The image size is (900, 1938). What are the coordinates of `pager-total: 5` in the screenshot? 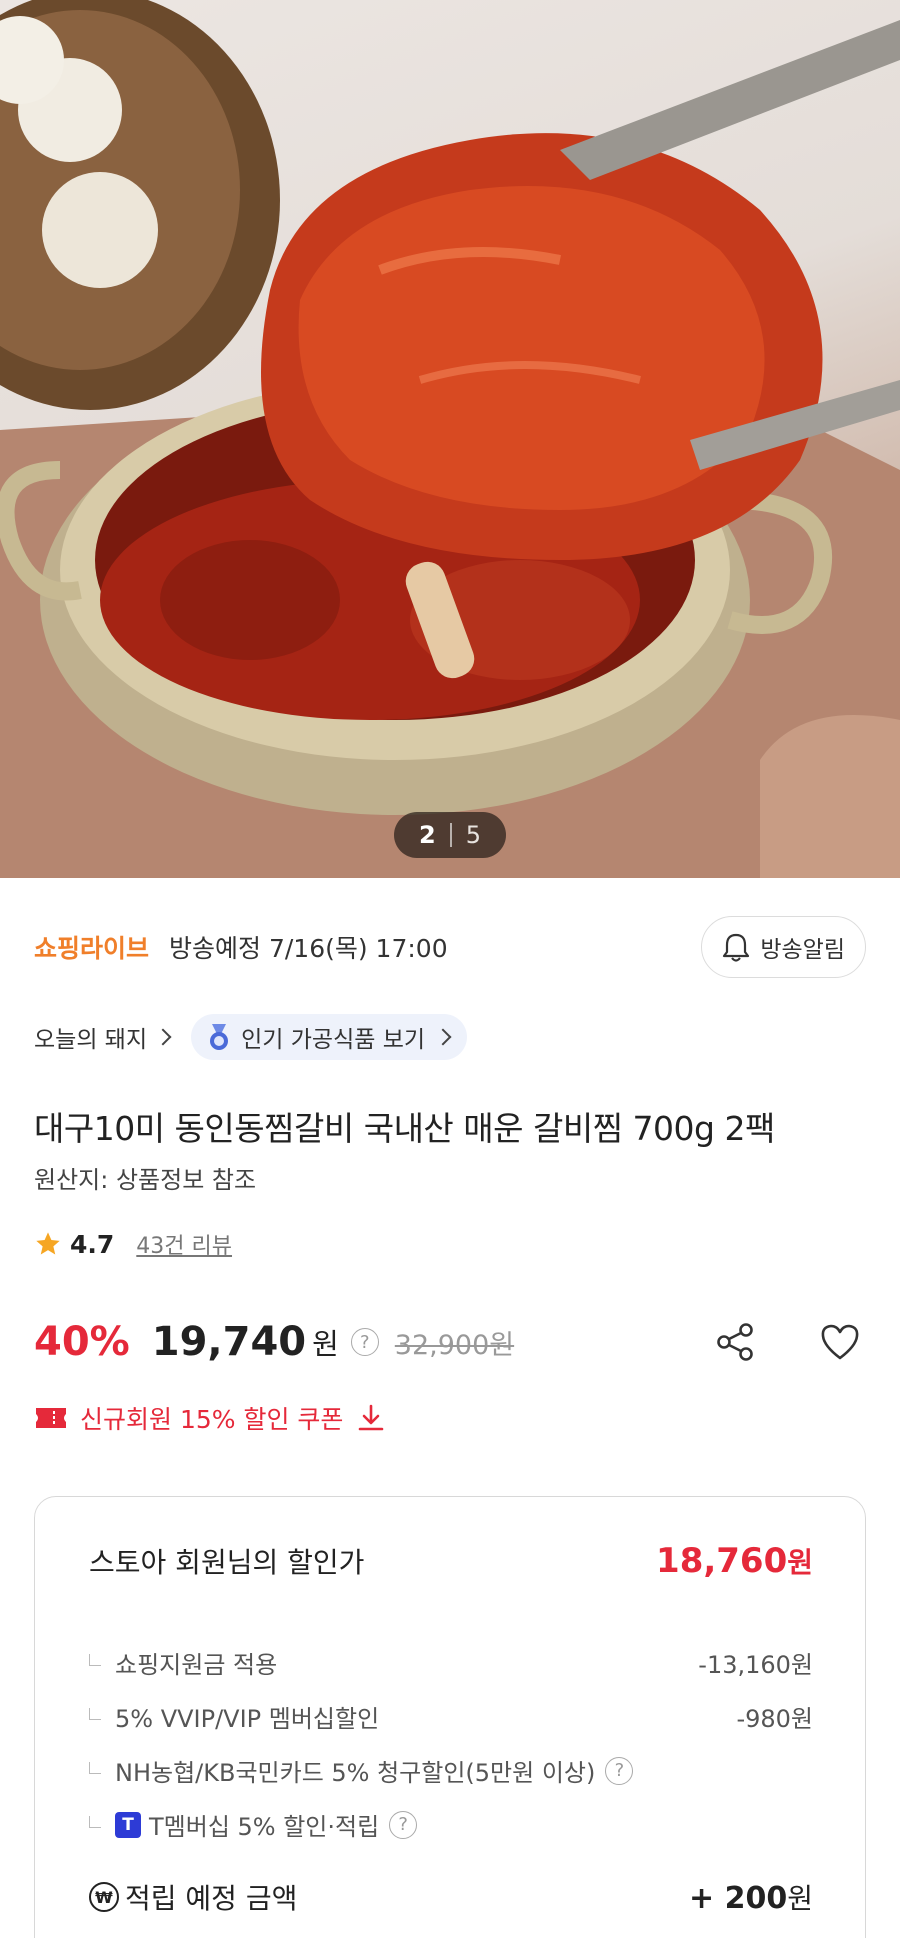 It's located at (473, 835).